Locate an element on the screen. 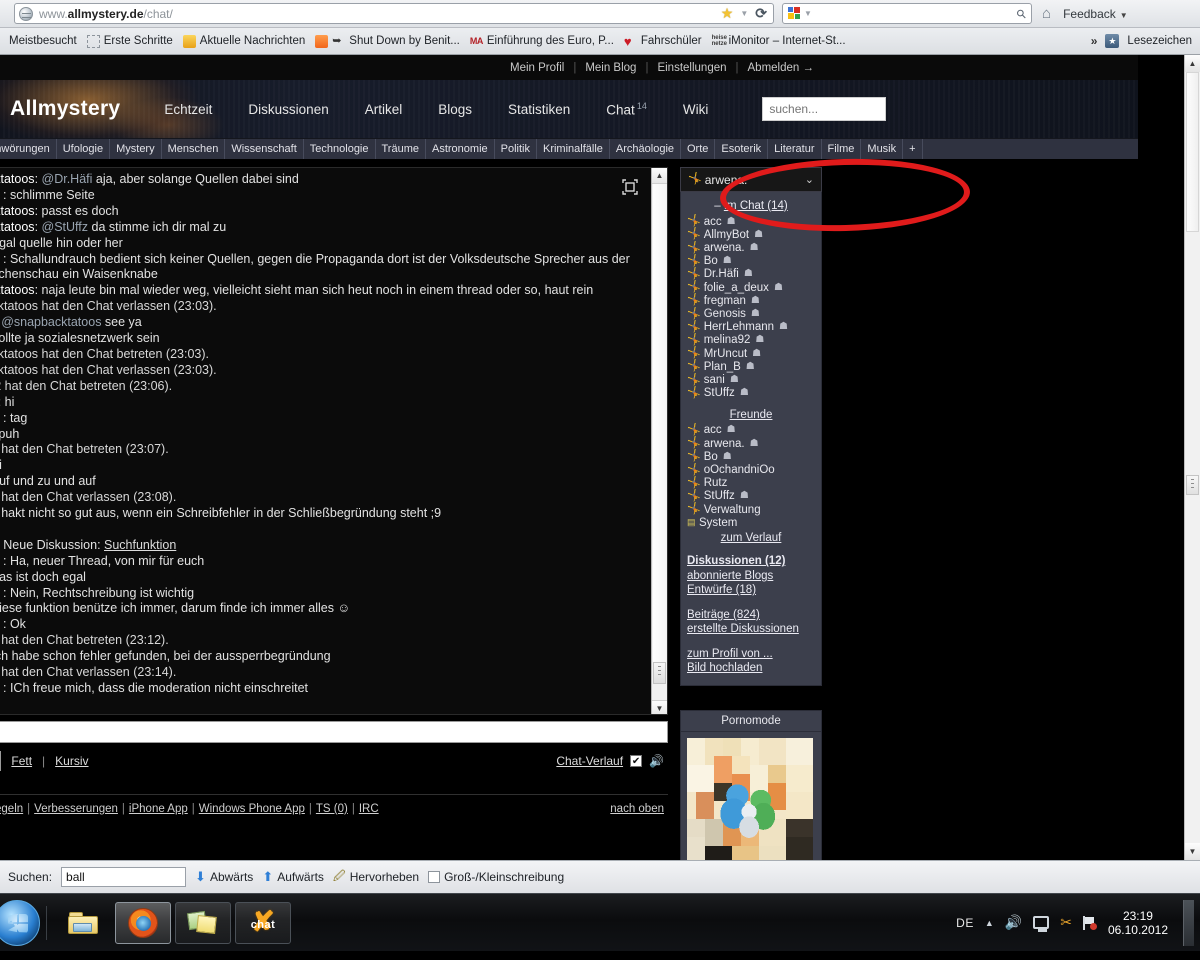 This screenshot has height=960, width=1200. username: Dr.Häfi is located at coordinates (721, 274).